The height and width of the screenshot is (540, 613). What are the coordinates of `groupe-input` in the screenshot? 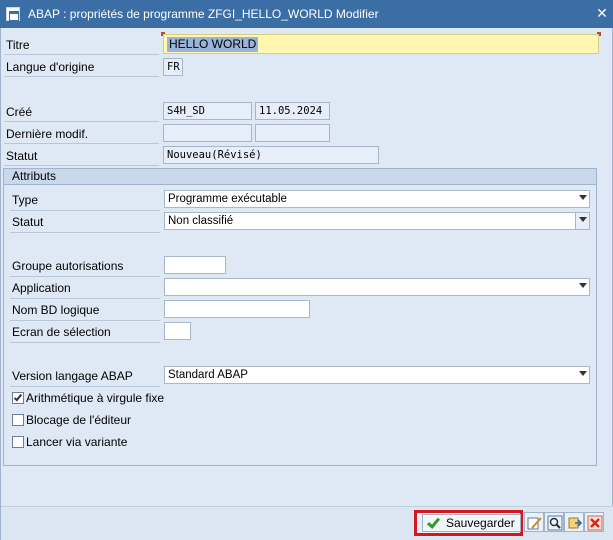 It's located at (195, 265).